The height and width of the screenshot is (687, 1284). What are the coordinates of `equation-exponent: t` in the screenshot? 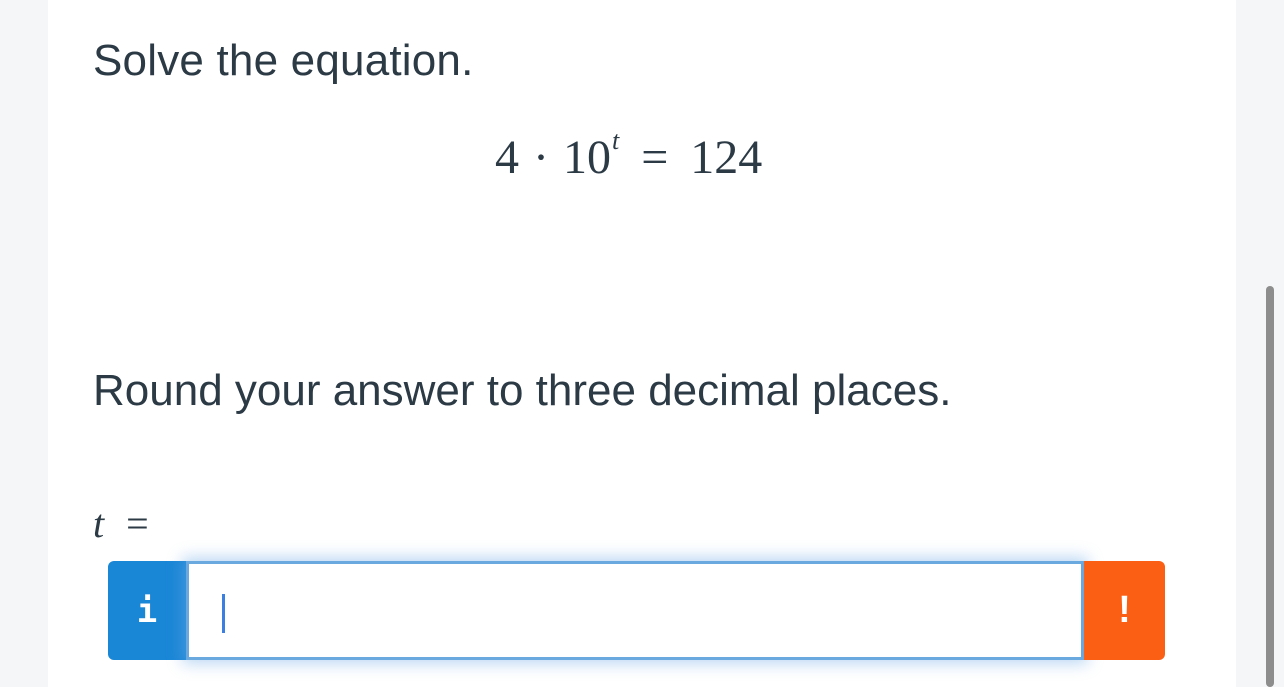 It's located at (615, 140).